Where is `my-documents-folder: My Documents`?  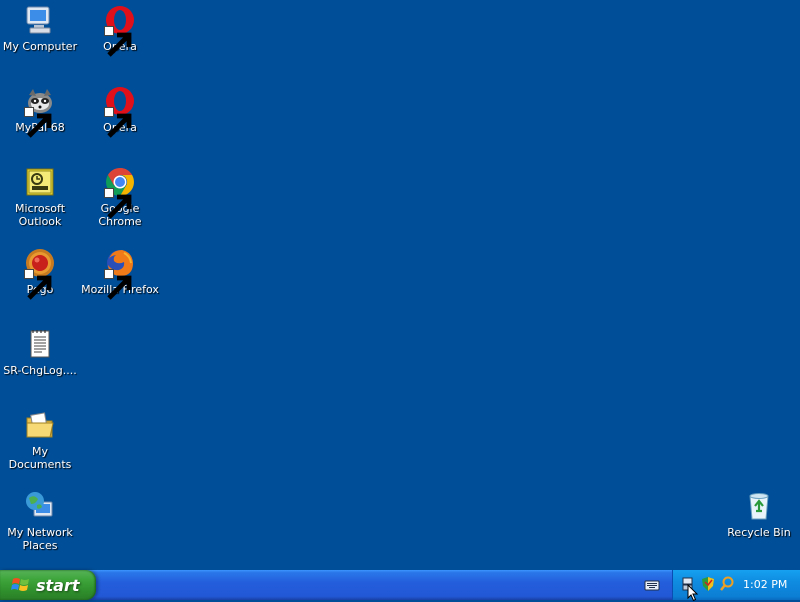 my-documents-folder: My Documents is located at coordinates (40, 439).